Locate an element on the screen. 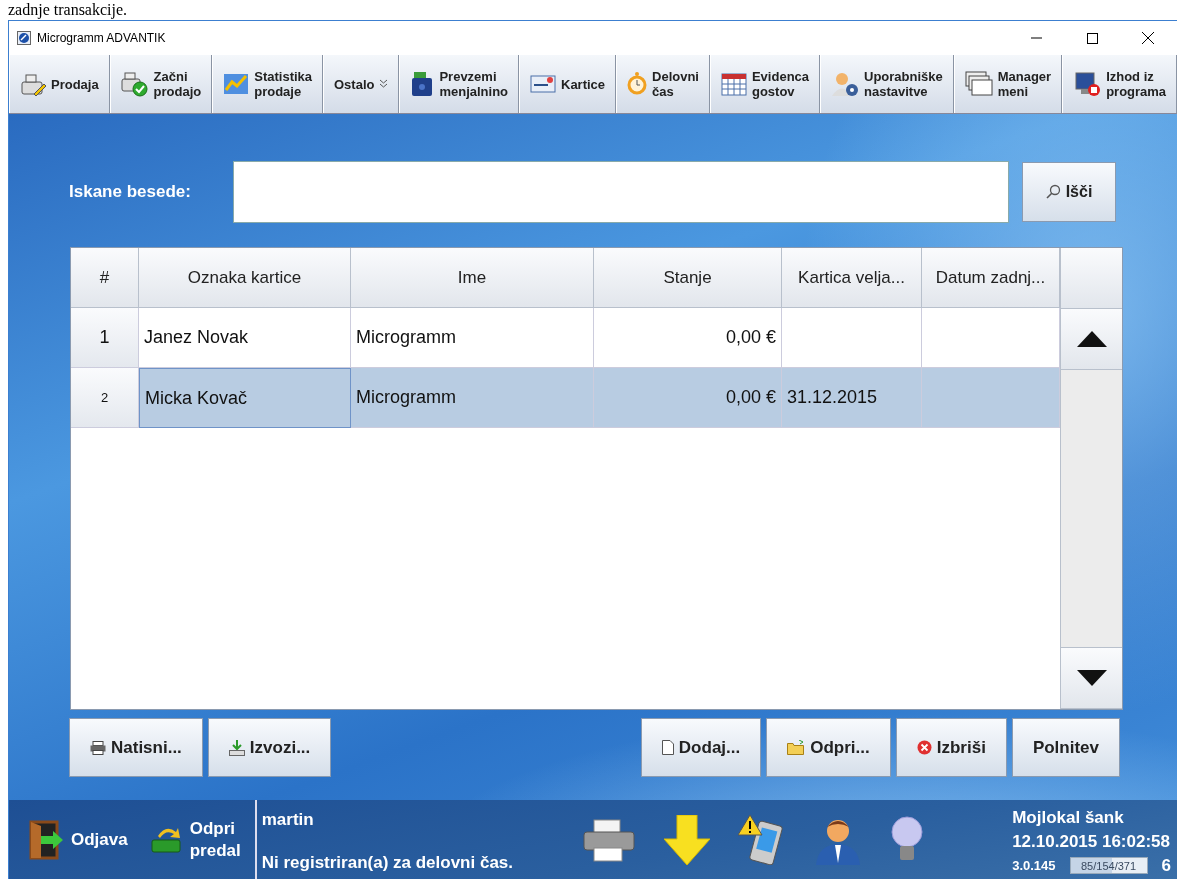 The width and height of the screenshot is (1177, 879). calendar-icon is located at coordinates (733, 84).